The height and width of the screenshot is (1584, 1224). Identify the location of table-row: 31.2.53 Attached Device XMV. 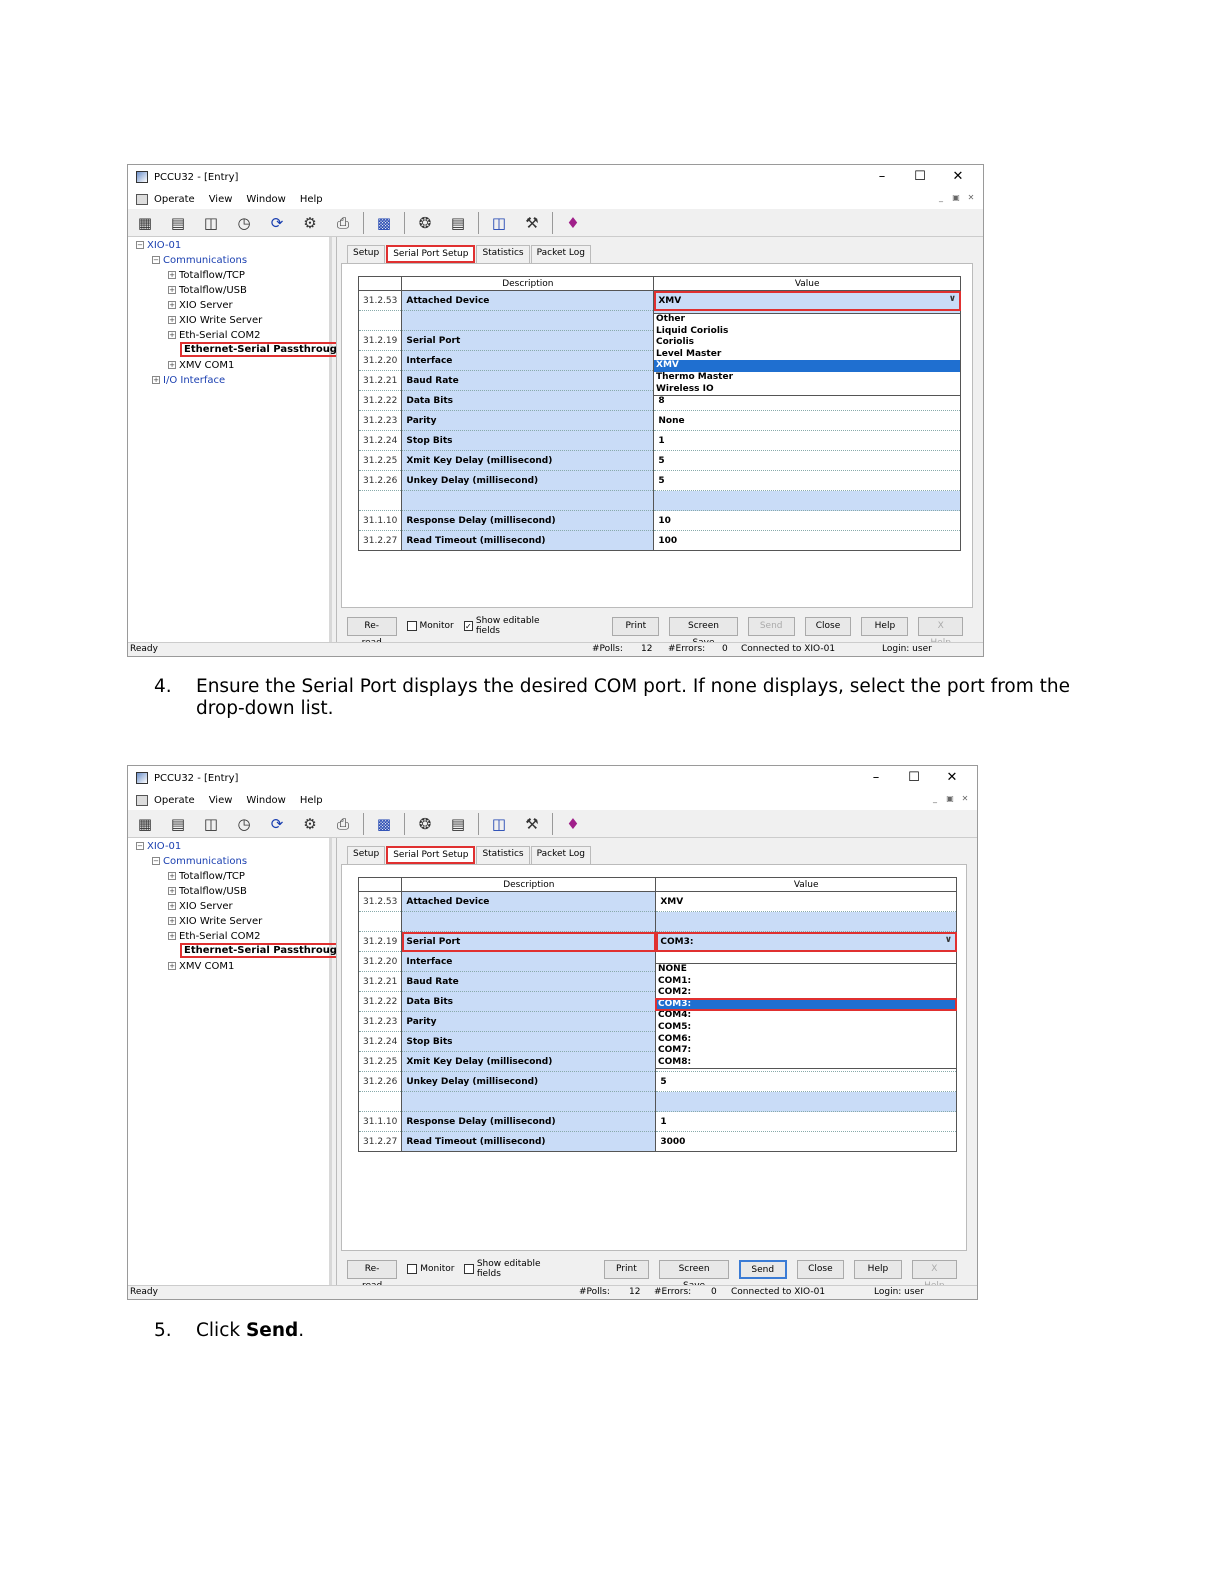
(657, 901).